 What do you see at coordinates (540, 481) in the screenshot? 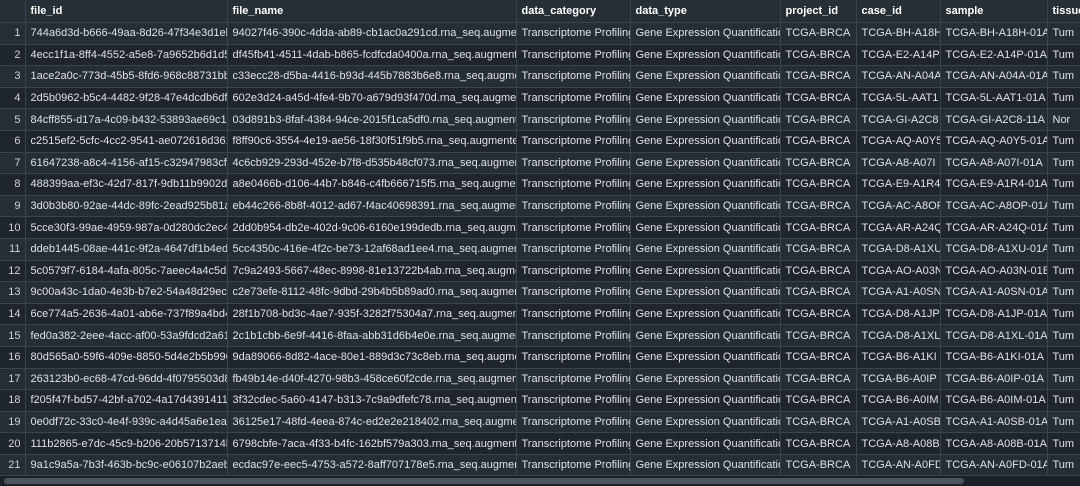
I see `horizontal-scrollbar` at bounding box center [540, 481].